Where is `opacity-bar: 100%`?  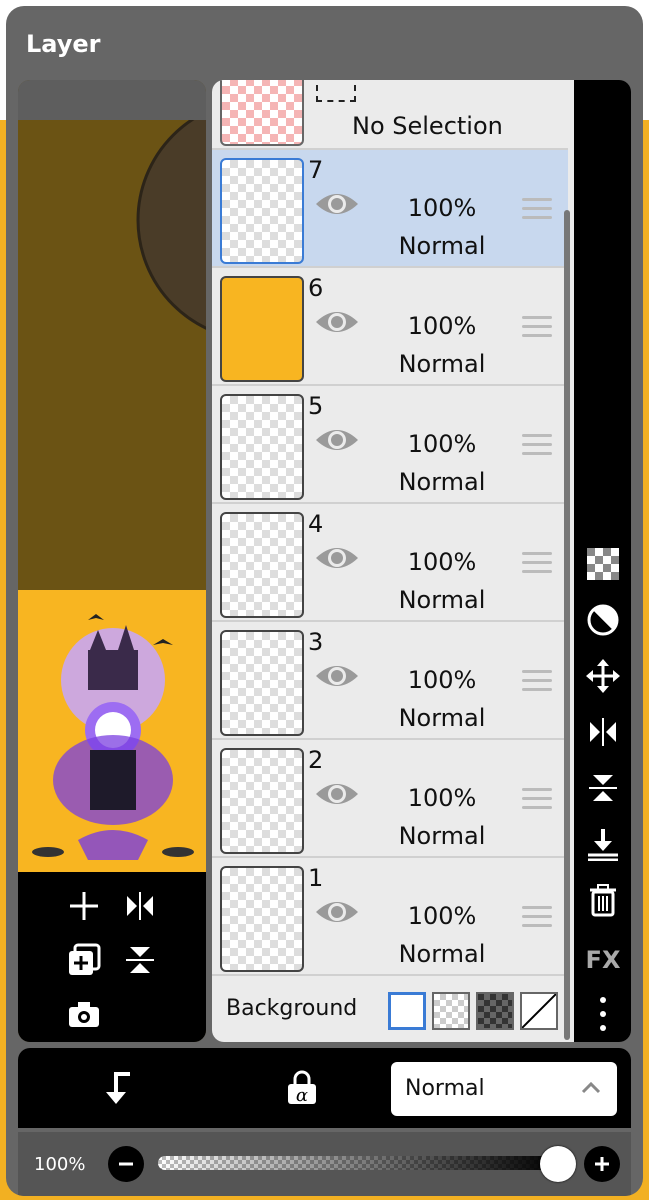 opacity-bar: 100% is located at coordinates (324, 1164).